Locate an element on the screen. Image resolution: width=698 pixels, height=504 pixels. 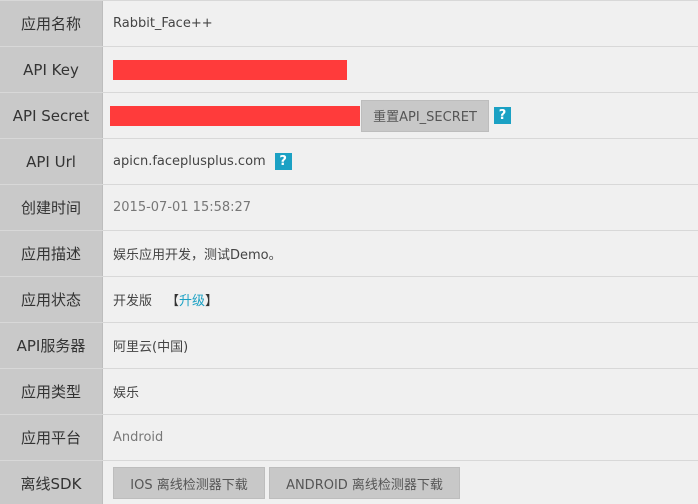
row-api-url: API Url apicn.faceplusplus.com ? is located at coordinates (349, 162).